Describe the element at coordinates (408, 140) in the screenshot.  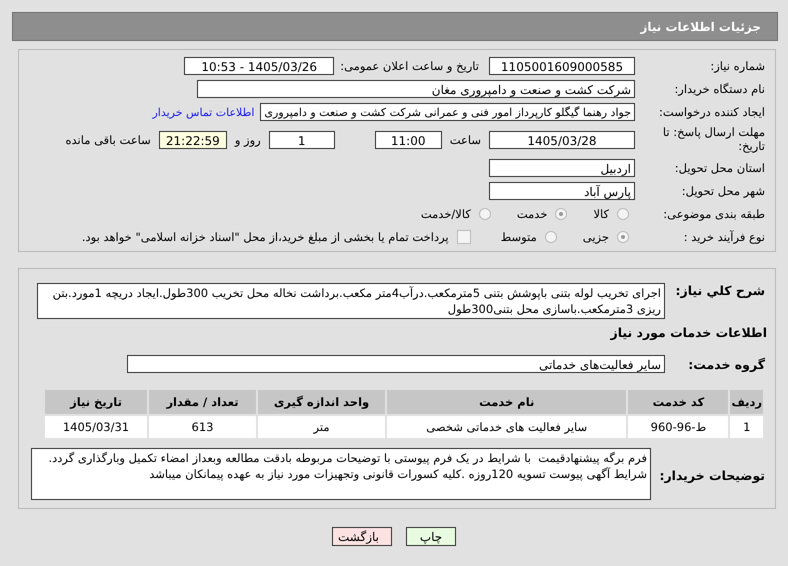
I see `deadline-time-field: 11:00` at that location.